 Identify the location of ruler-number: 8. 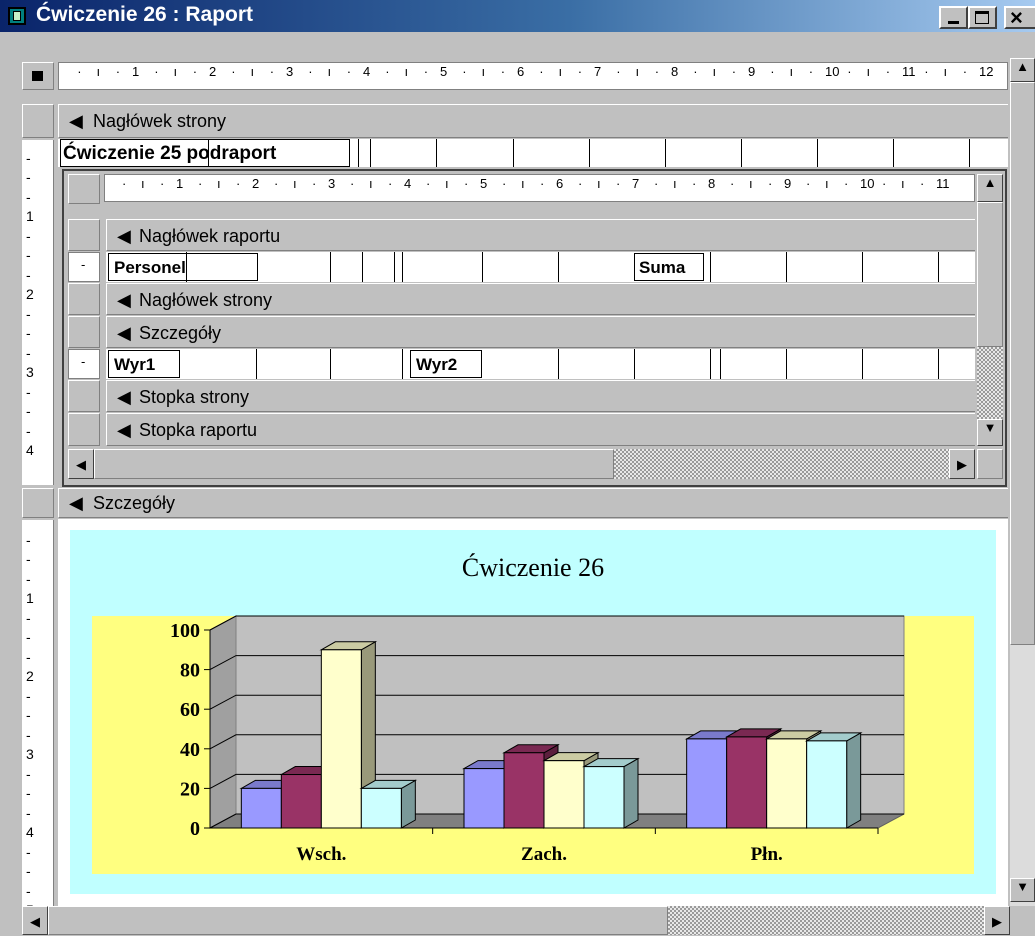
(675, 71).